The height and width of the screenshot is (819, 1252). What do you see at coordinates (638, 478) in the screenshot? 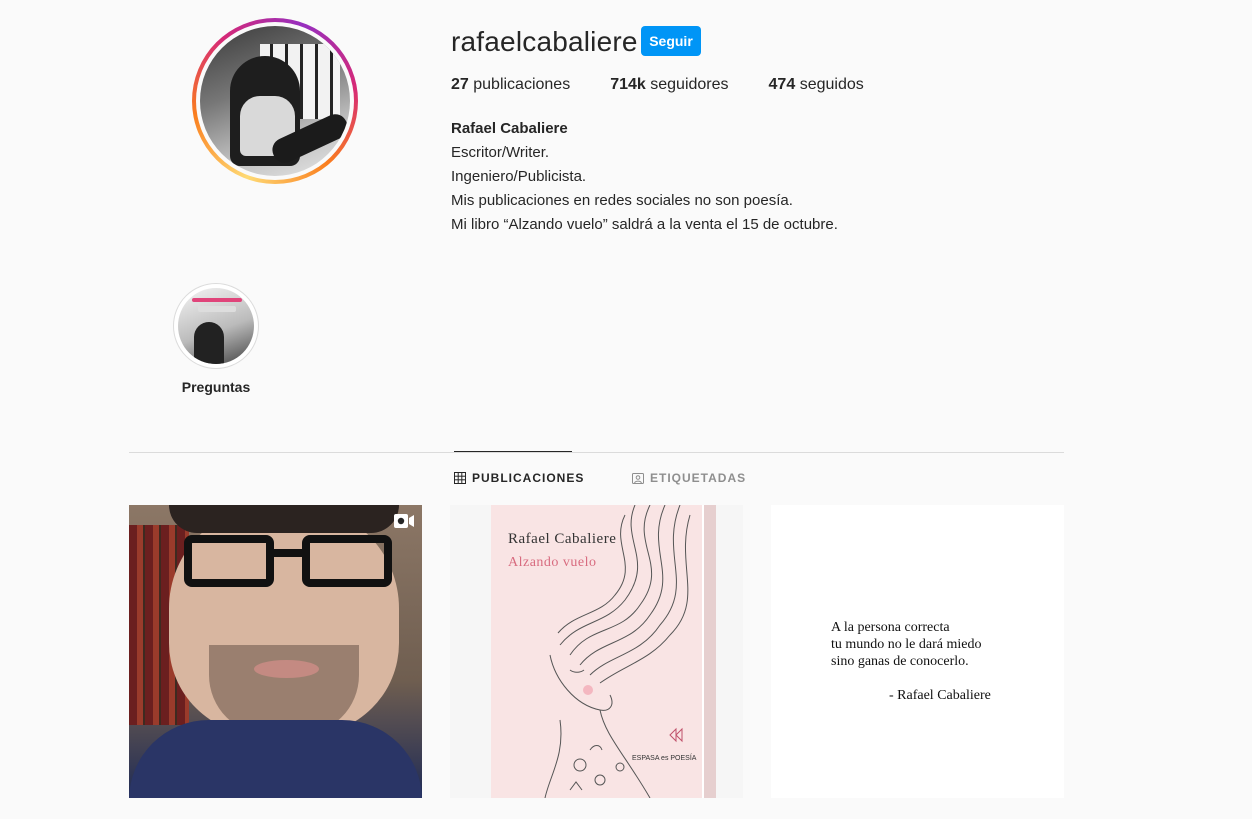
I see `tagged-icon` at bounding box center [638, 478].